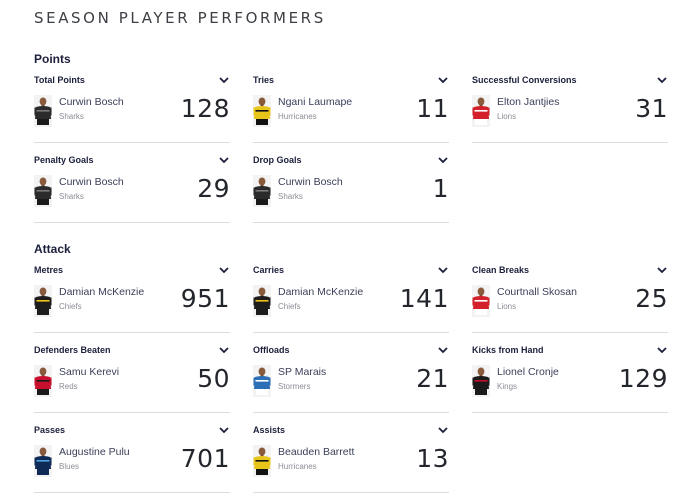 The height and width of the screenshot is (500, 700). I want to click on stat-card-clean-breaks: Clean Breaks Courtnall Skosan Lions 25, so click(570, 298).